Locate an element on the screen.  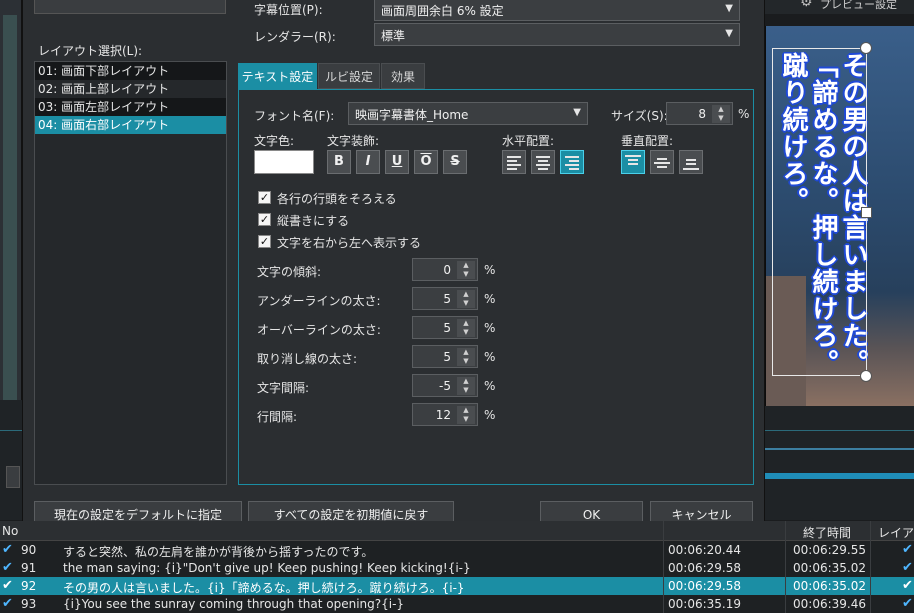
column-header-layout: レイアウ is located at coordinates (896, 532).